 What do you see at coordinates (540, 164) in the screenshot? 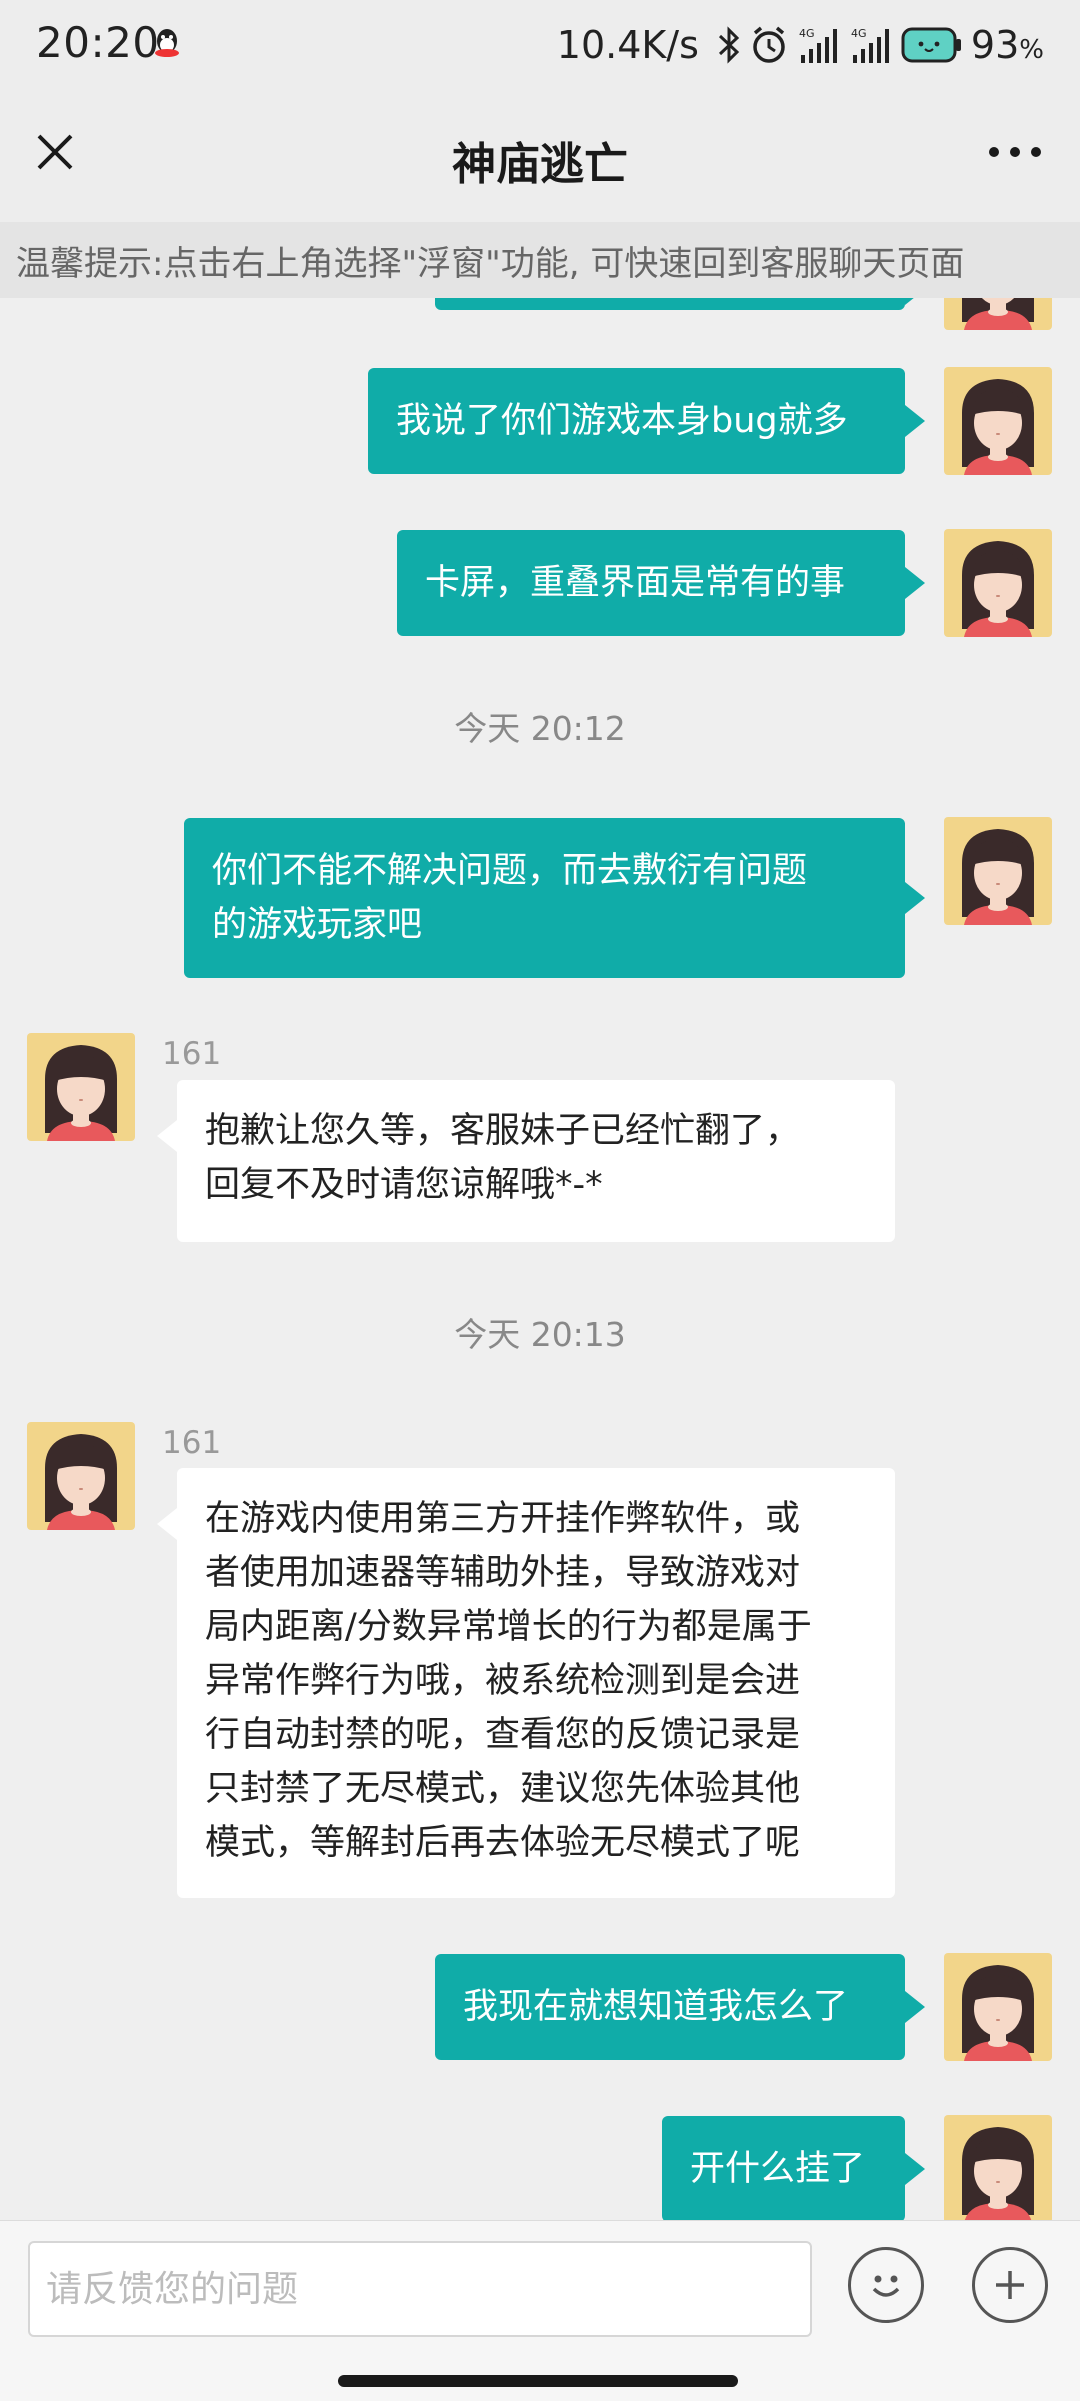
I see `page-title: 神庙逃亡` at bounding box center [540, 164].